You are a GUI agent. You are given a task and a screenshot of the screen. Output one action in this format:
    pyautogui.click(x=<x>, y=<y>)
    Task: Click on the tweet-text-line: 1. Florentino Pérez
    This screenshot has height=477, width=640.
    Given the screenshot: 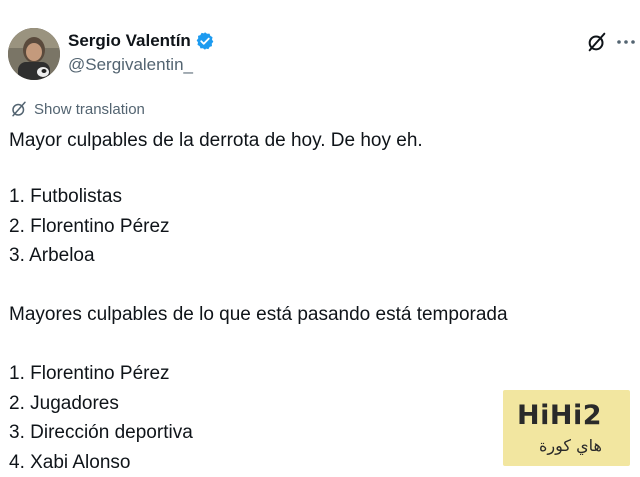 What is the action you would take?
    pyautogui.click(x=89, y=373)
    